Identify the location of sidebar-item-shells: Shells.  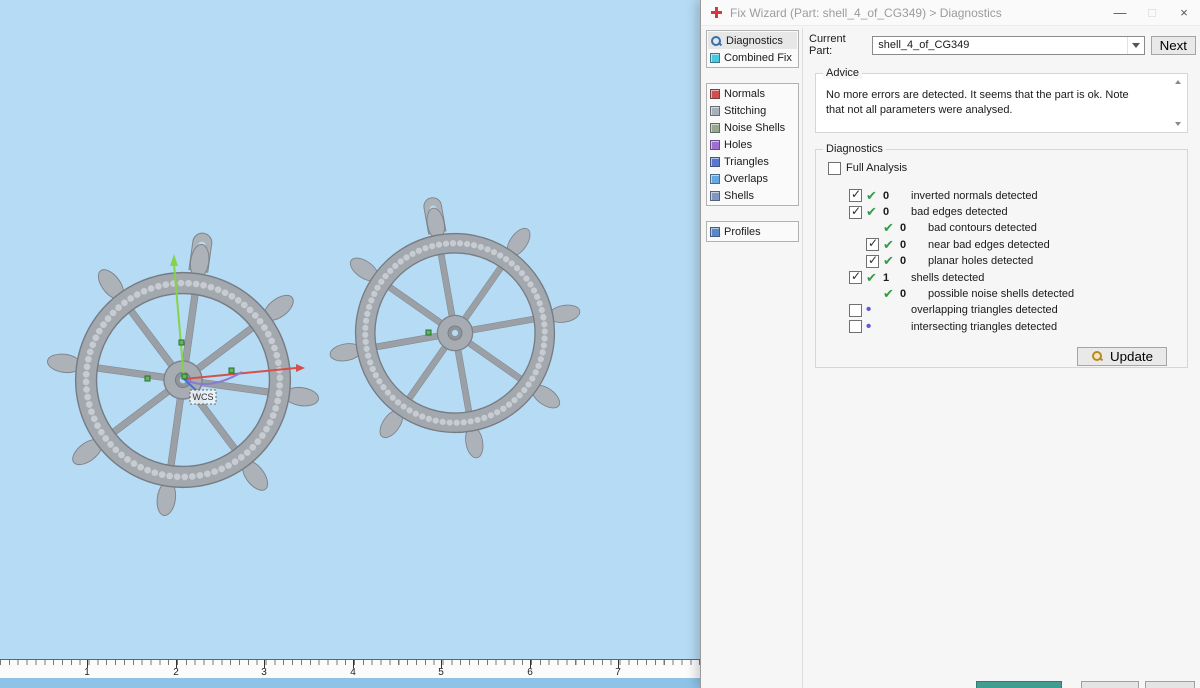
(752, 195).